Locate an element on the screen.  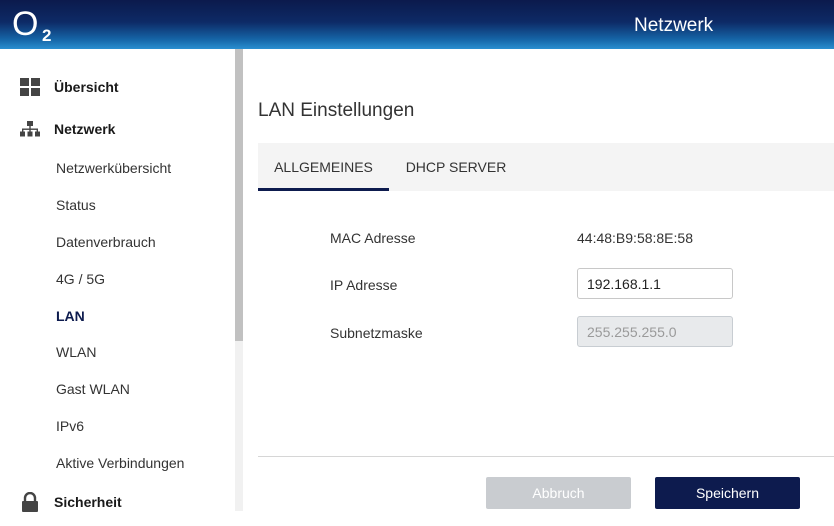
header-title: Netzwerk is located at coordinates (674, 25).